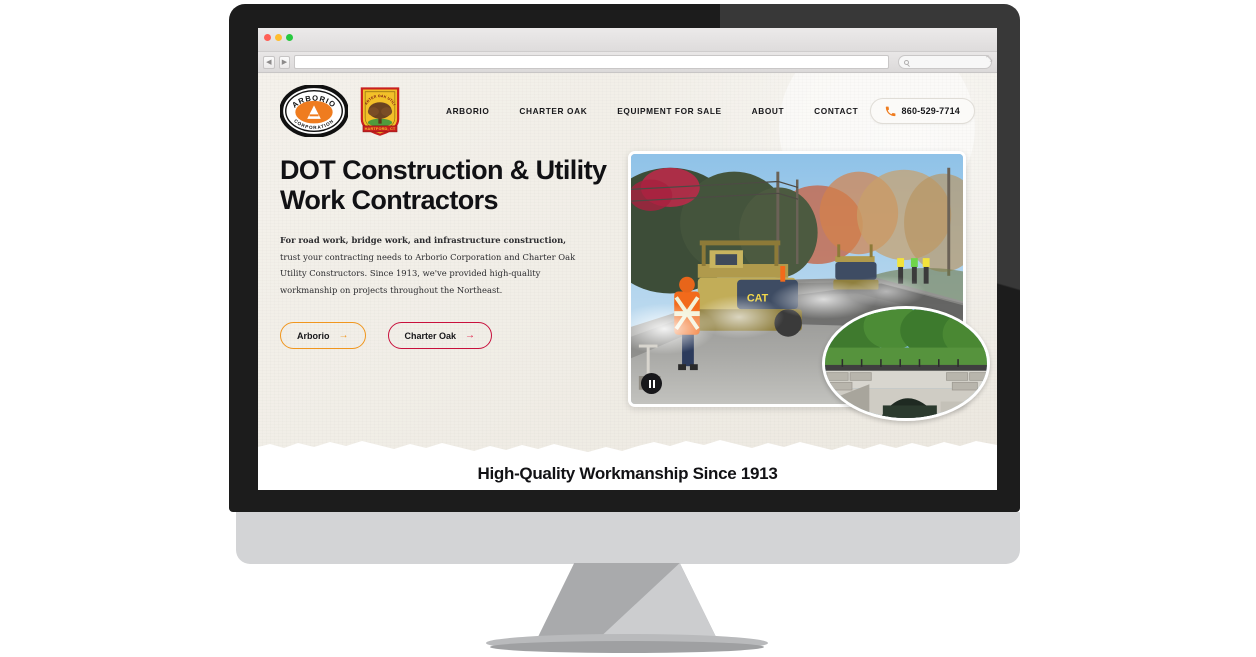  I want to click on bridge-inset-image, so click(906, 363).